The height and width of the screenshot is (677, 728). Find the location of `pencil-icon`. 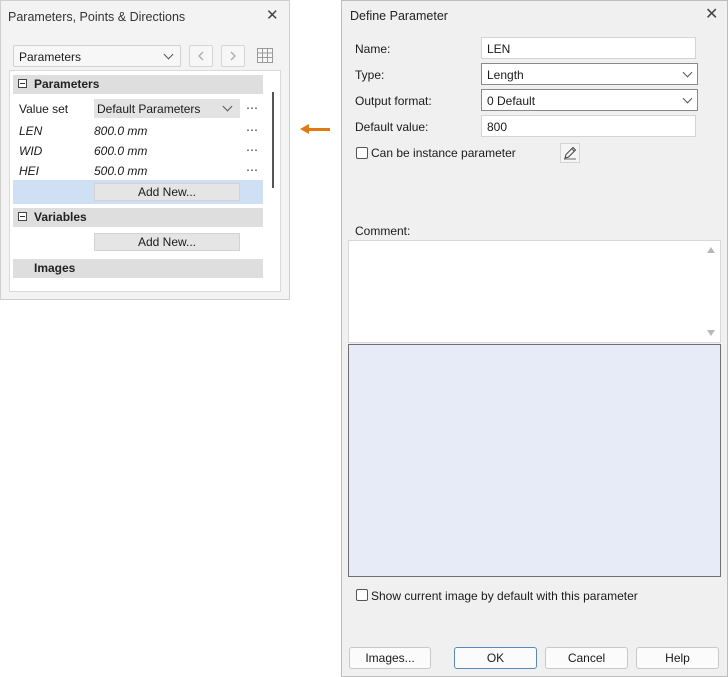

pencil-icon is located at coordinates (570, 153).